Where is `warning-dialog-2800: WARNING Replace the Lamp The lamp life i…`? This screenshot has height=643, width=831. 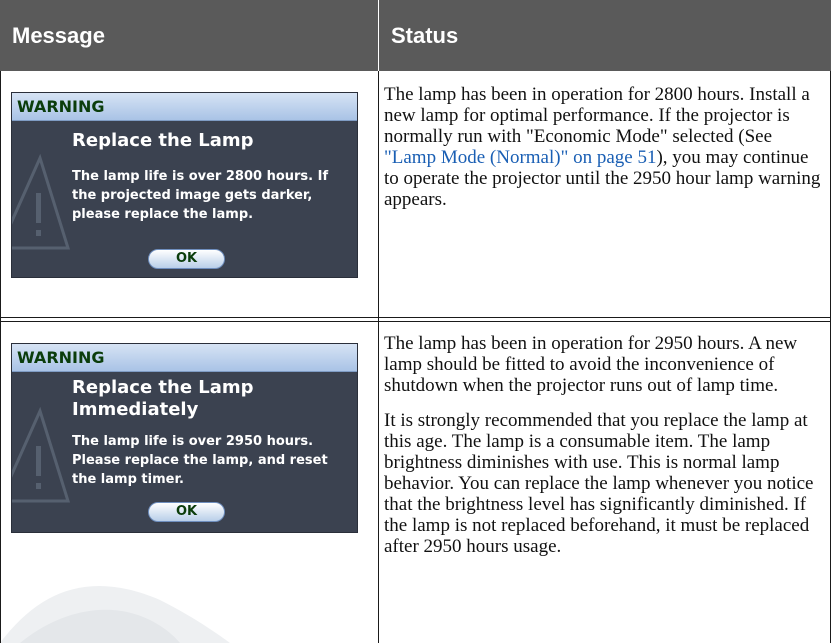
warning-dialog-2800: WARNING Replace the Lamp The lamp life i… is located at coordinates (184, 185).